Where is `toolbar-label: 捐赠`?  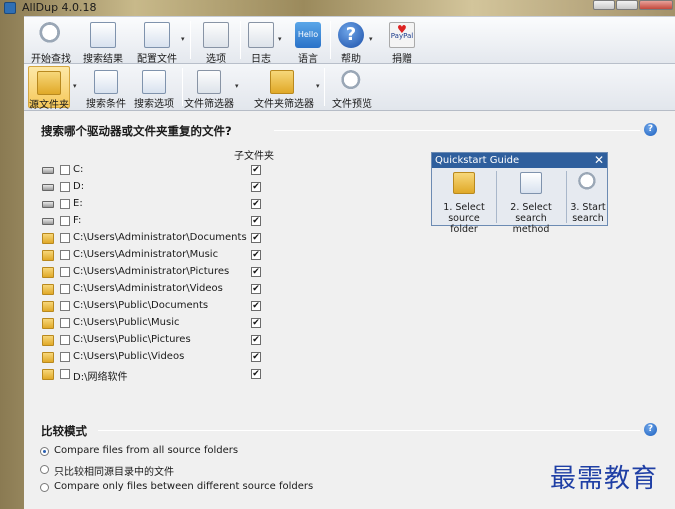
toolbar-label: 捐赠 is located at coordinates (402, 59).